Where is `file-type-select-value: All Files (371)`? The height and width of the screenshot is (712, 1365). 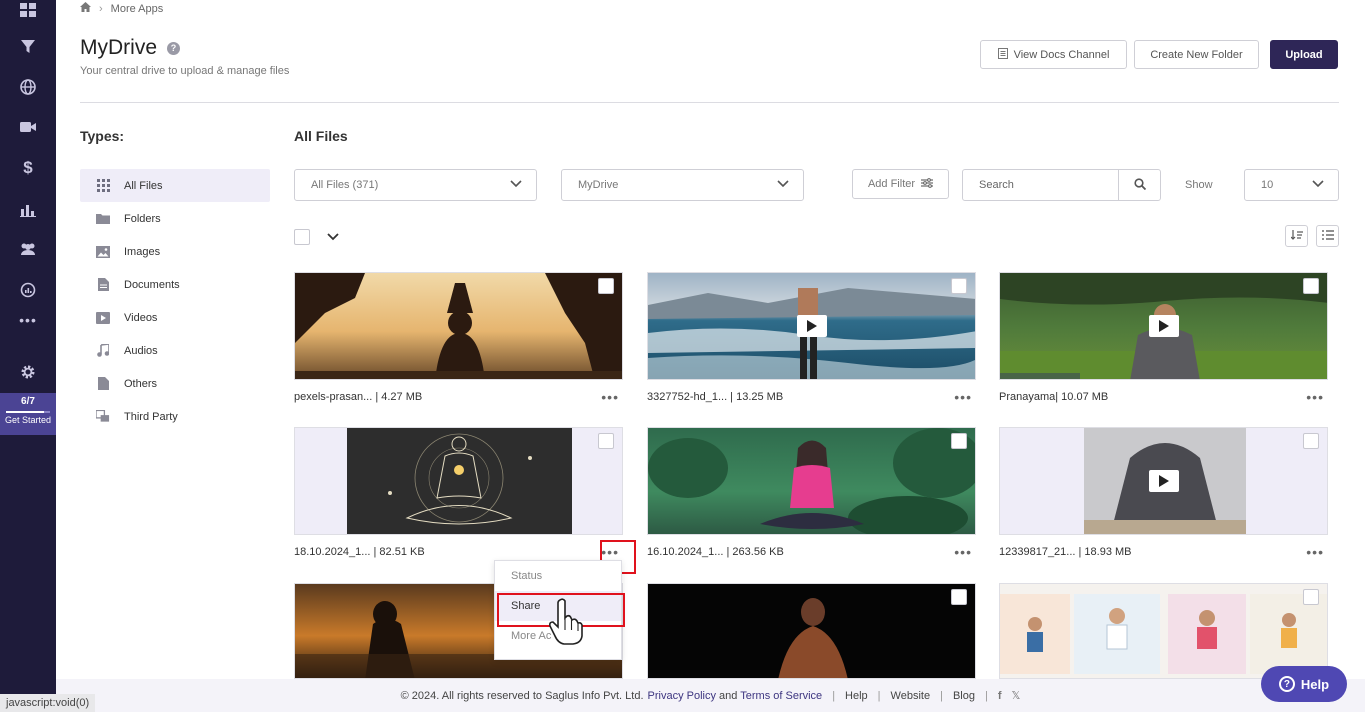 file-type-select-value: All Files (371) is located at coordinates (345, 185).